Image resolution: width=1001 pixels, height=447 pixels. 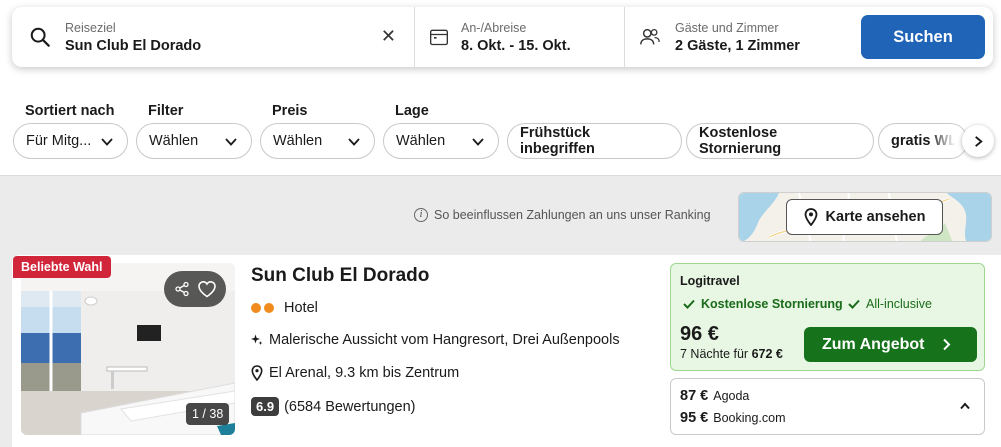 I want to click on heart-icon, so click(x=207, y=289).